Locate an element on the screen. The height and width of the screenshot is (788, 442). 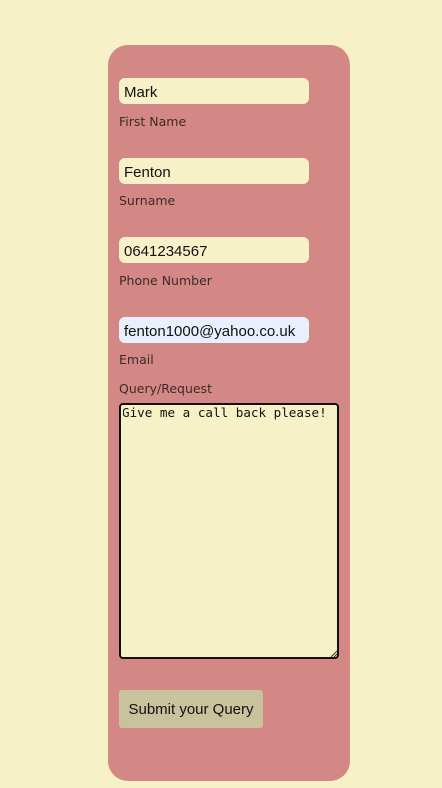
submit-query-button: Submit your Query is located at coordinates (191, 709).